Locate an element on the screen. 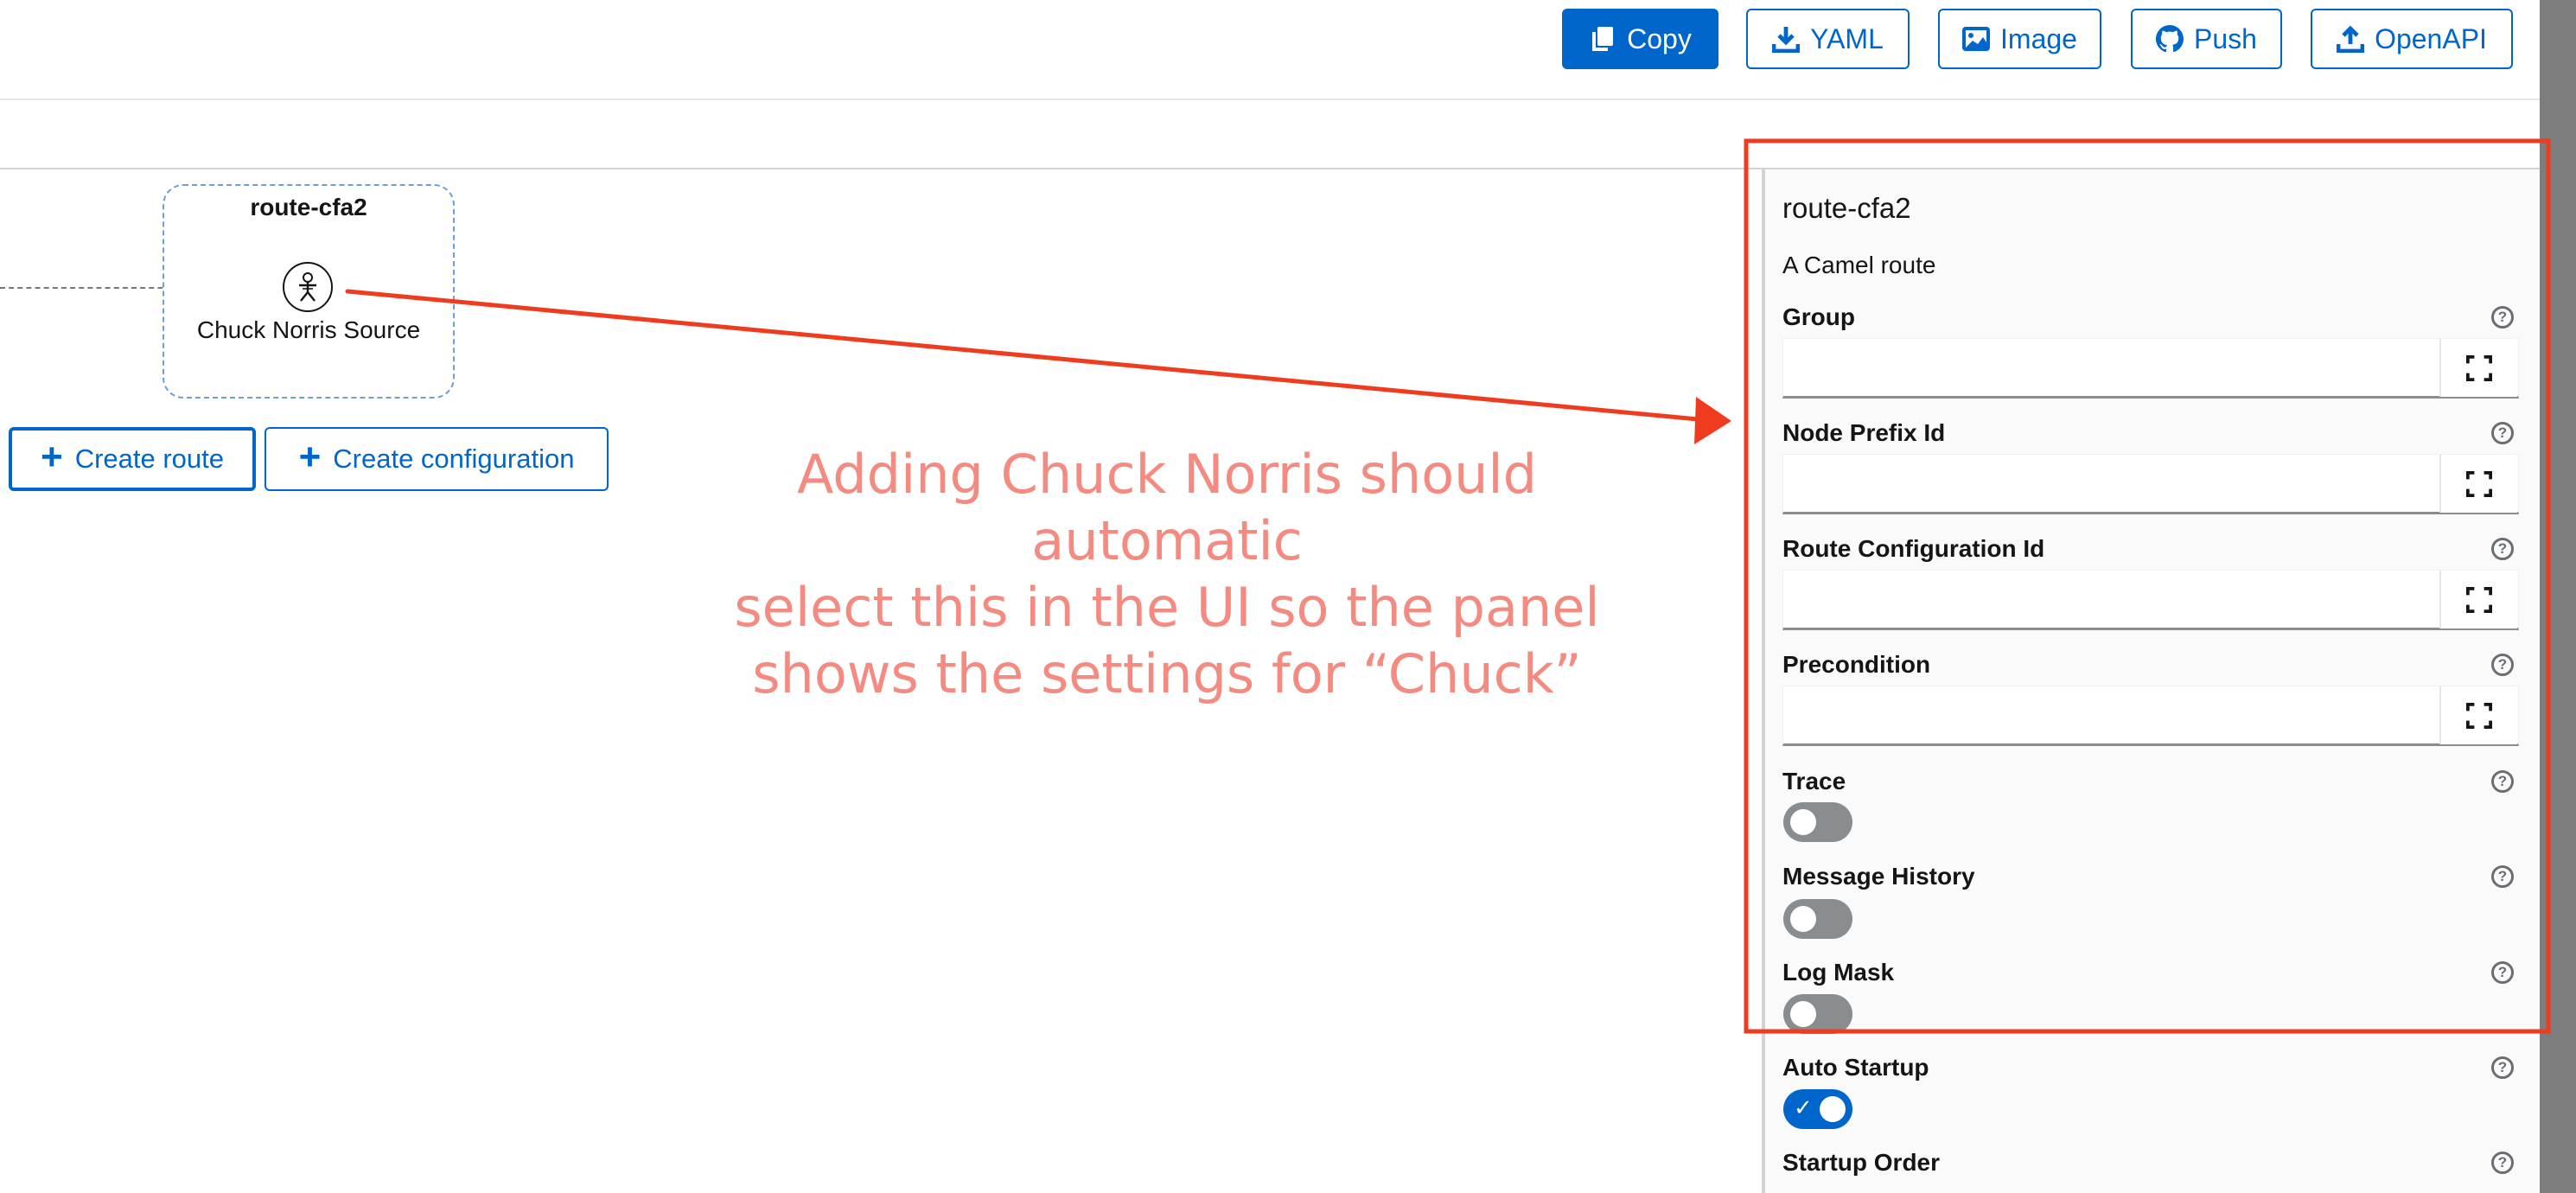 The height and width of the screenshot is (1193, 2576). route-configuration-id-label: Route Configuration Id is located at coordinates (1913, 548).